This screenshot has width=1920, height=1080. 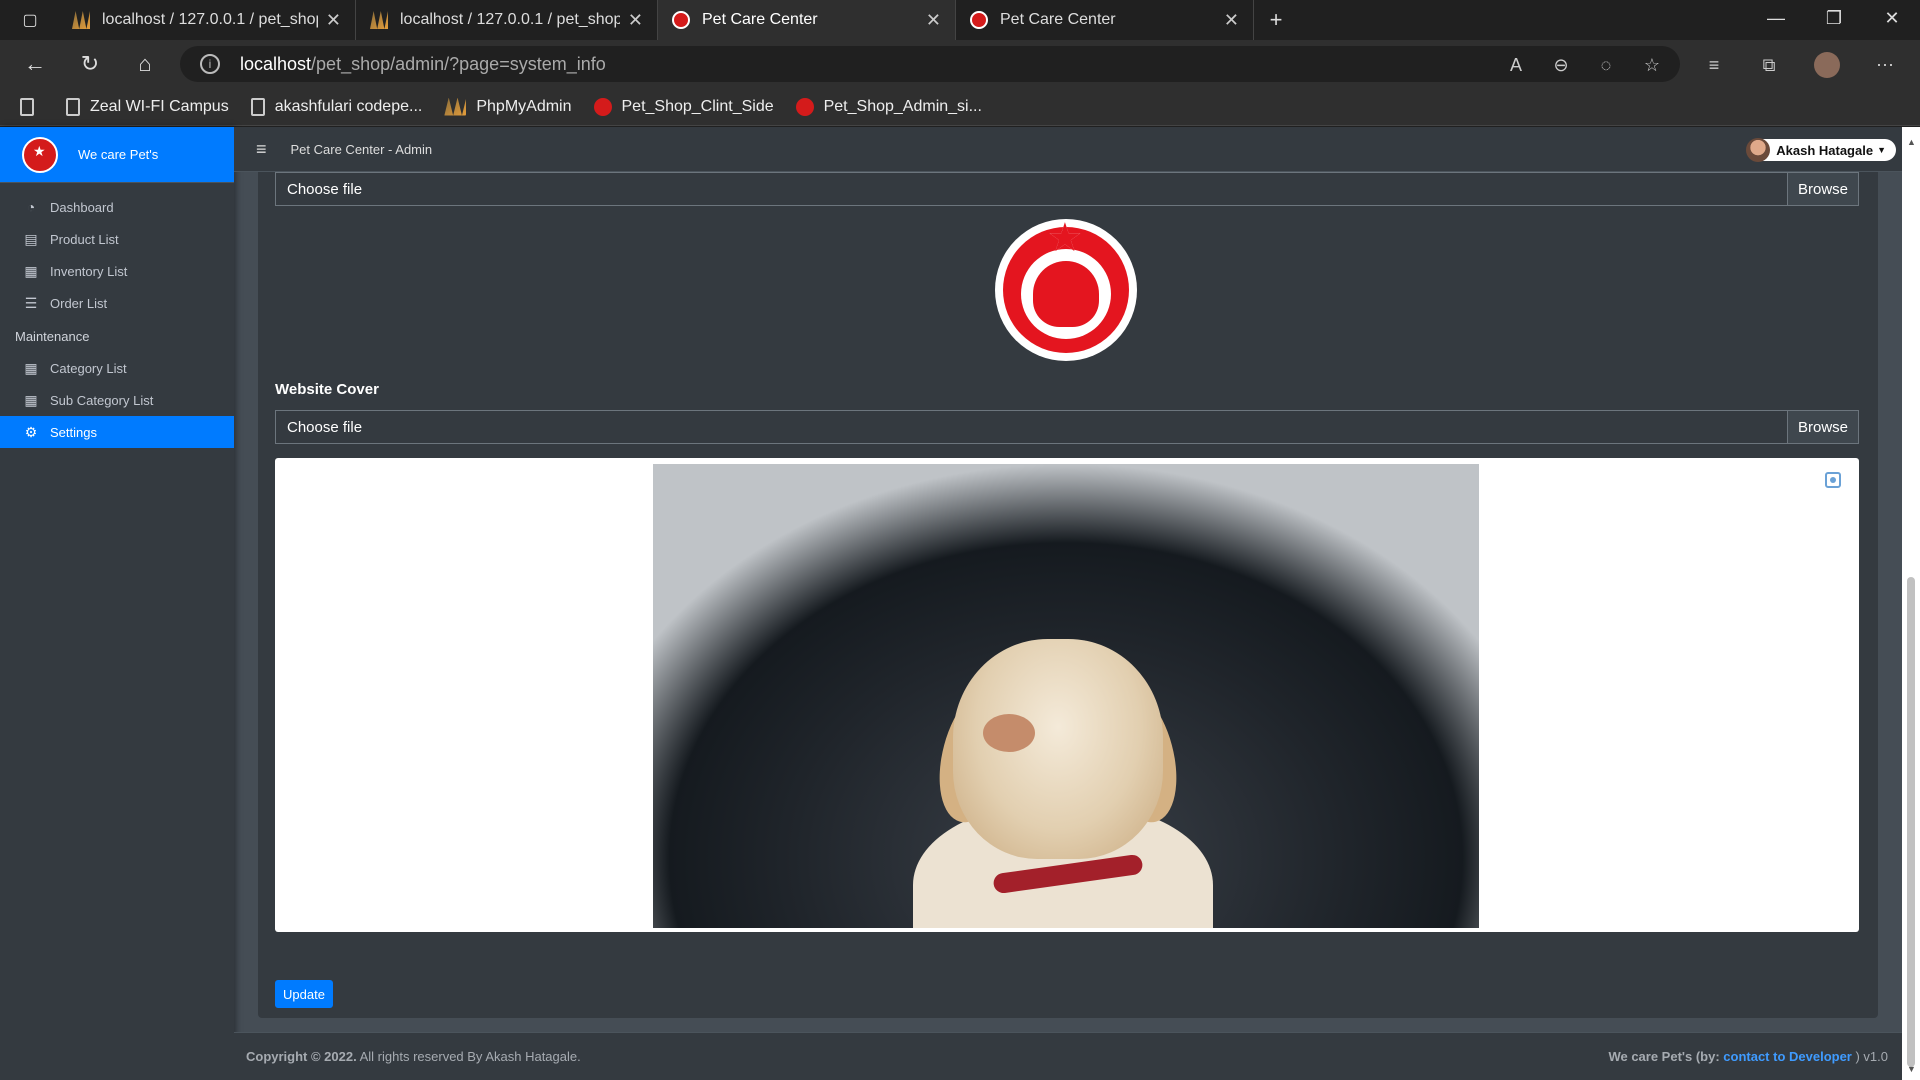 What do you see at coordinates (301, 1056) in the screenshot?
I see `copyright-bold: Copyright © 2022.` at bounding box center [301, 1056].